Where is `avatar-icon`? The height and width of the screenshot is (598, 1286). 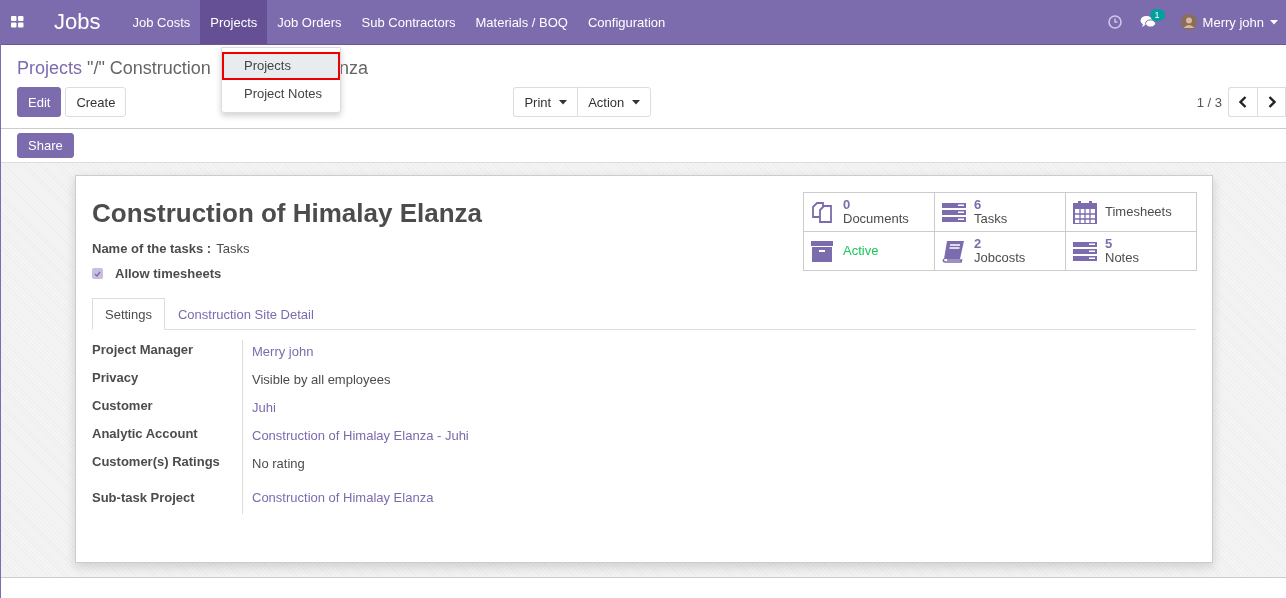
avatar-icon is located at coordinates (1188, 22).